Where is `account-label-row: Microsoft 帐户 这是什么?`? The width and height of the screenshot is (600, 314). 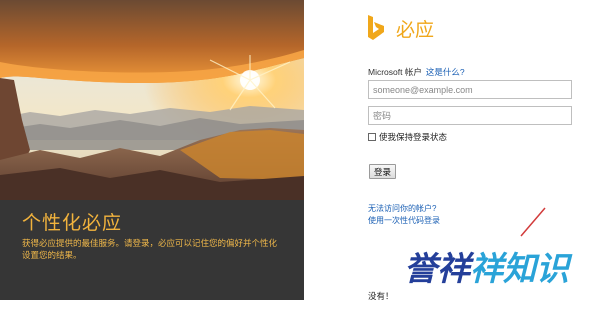 account-label-row: Microsoft 帐户 这是什么? is located at coordinates (416, 72).